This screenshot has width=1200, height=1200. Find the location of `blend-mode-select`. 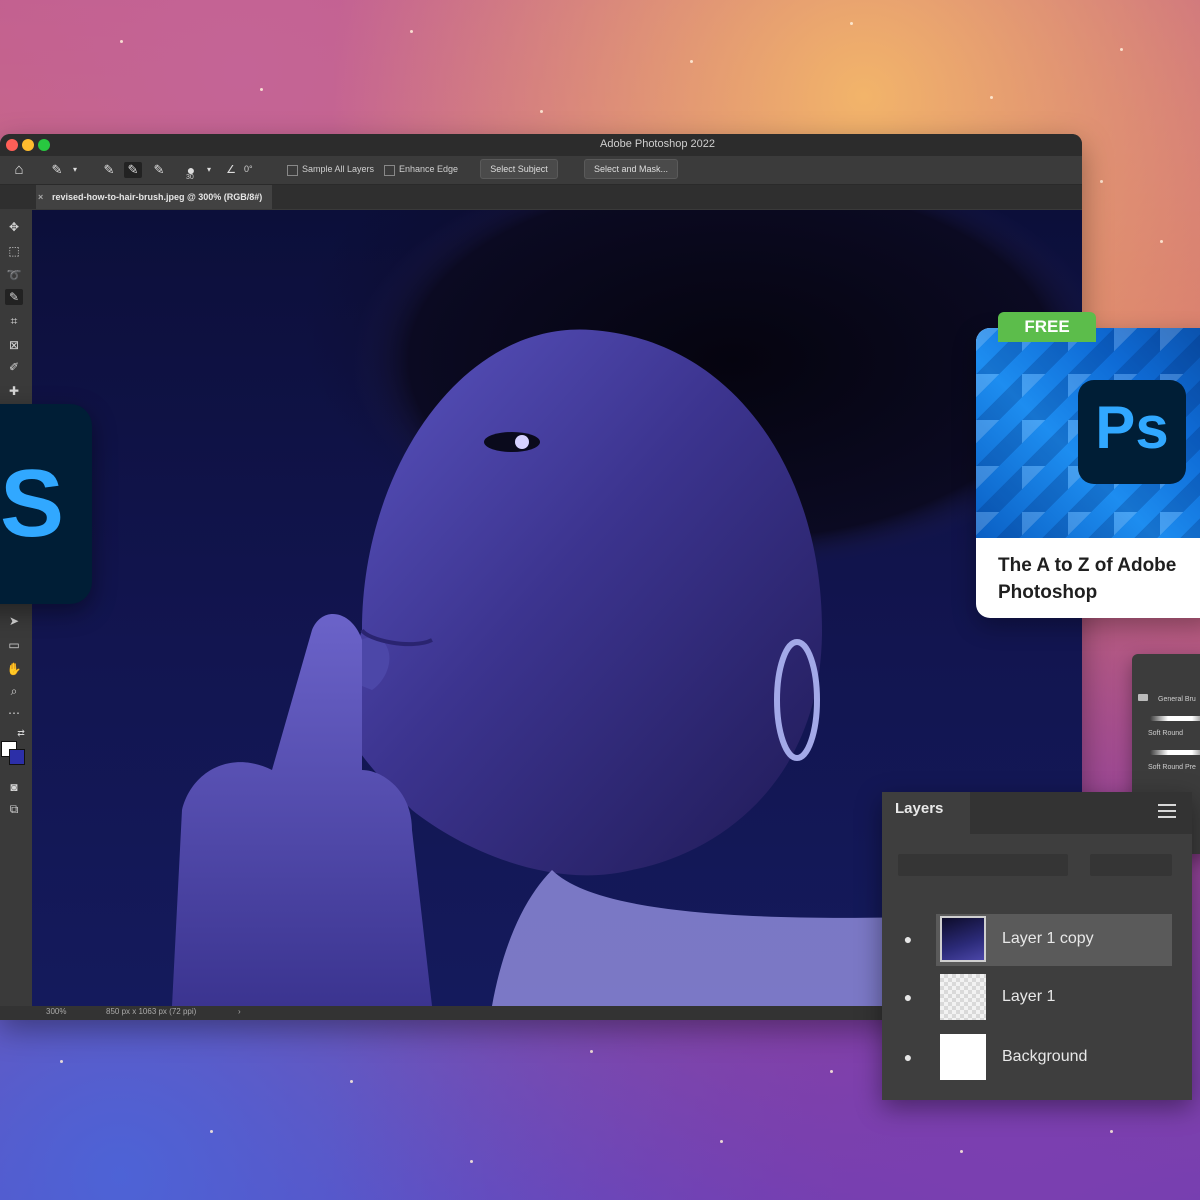

blend-mode-select is located at coordinates (1131, 865).